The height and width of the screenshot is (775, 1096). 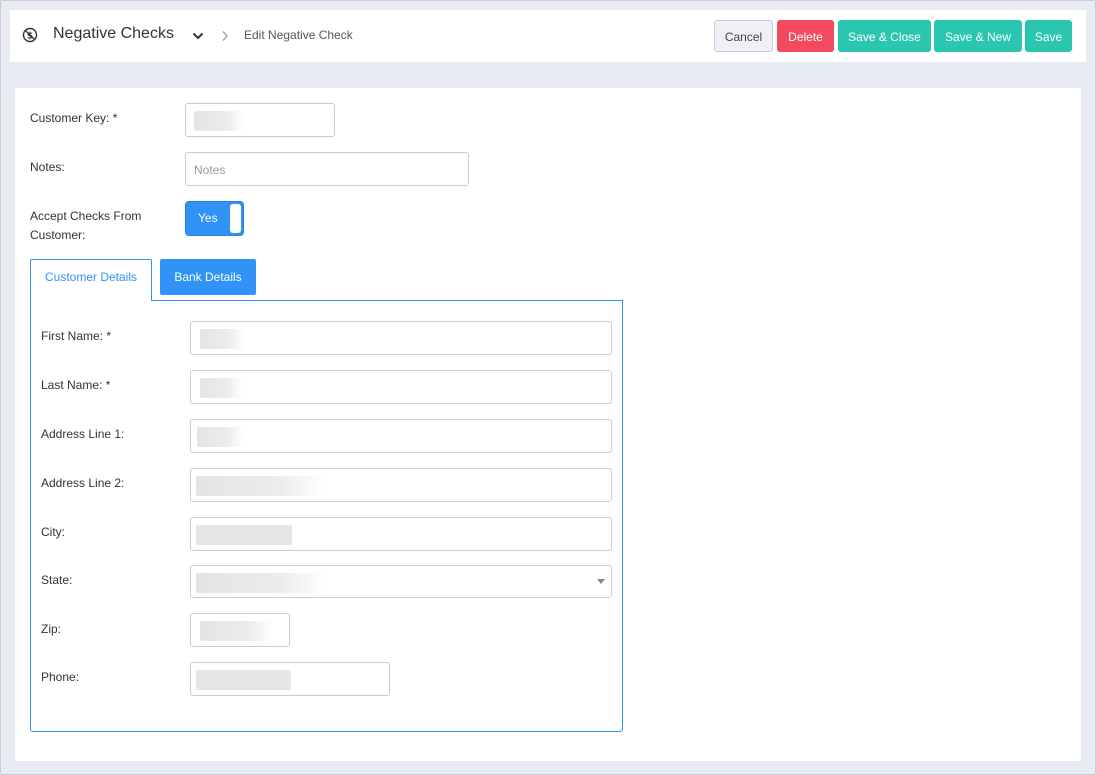 I want to click on notes-input: Notes, so click(x=327, y=169).